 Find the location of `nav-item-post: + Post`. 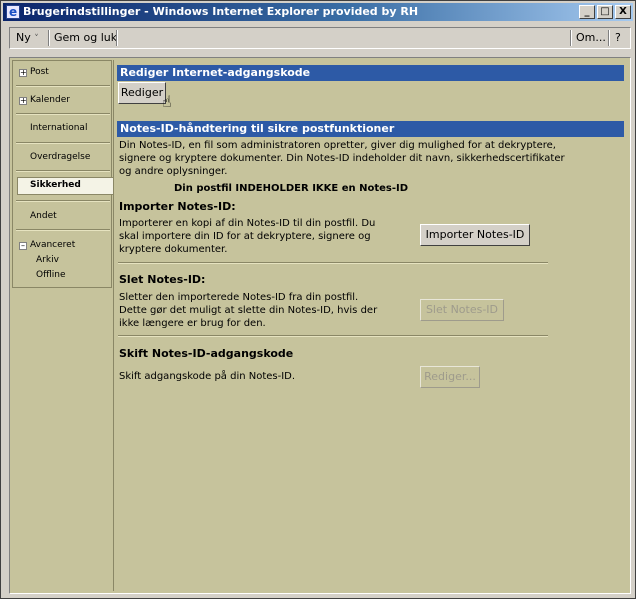

nav-item-post: + Post is located at coordinates (63, 74).